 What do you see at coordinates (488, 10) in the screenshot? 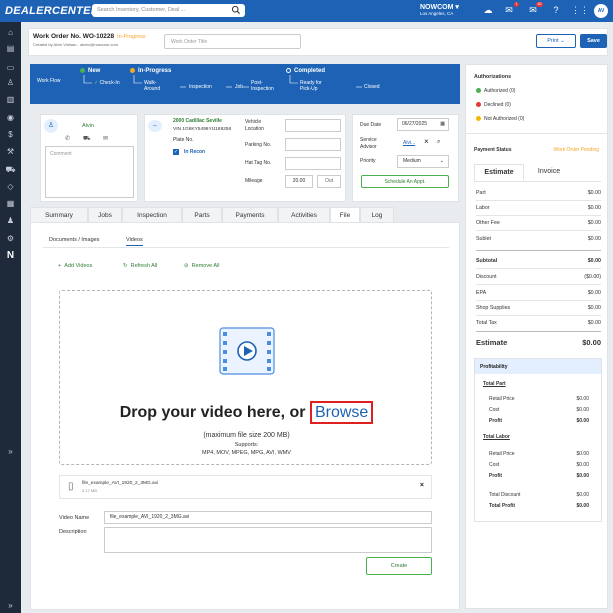
I see `cloud-icon: ☁` at bounding box center [488, 10].